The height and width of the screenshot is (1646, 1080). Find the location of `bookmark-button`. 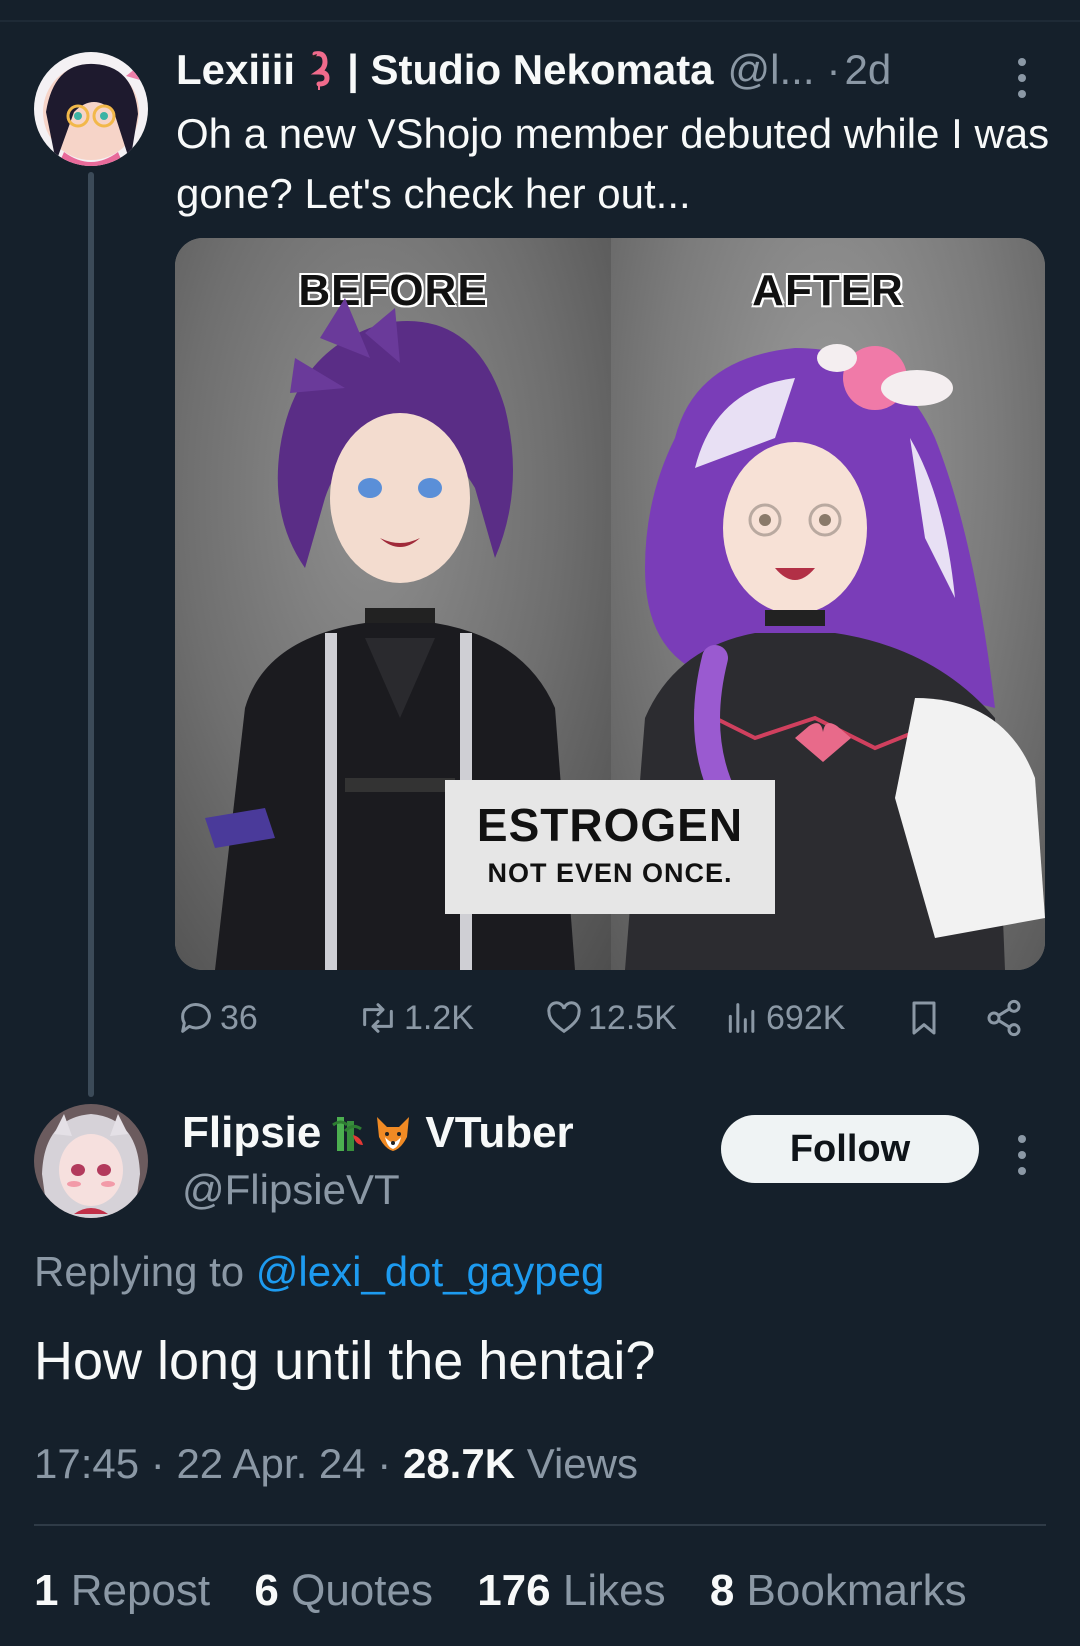

bookmark-button is located at coordinates (926, 1018).